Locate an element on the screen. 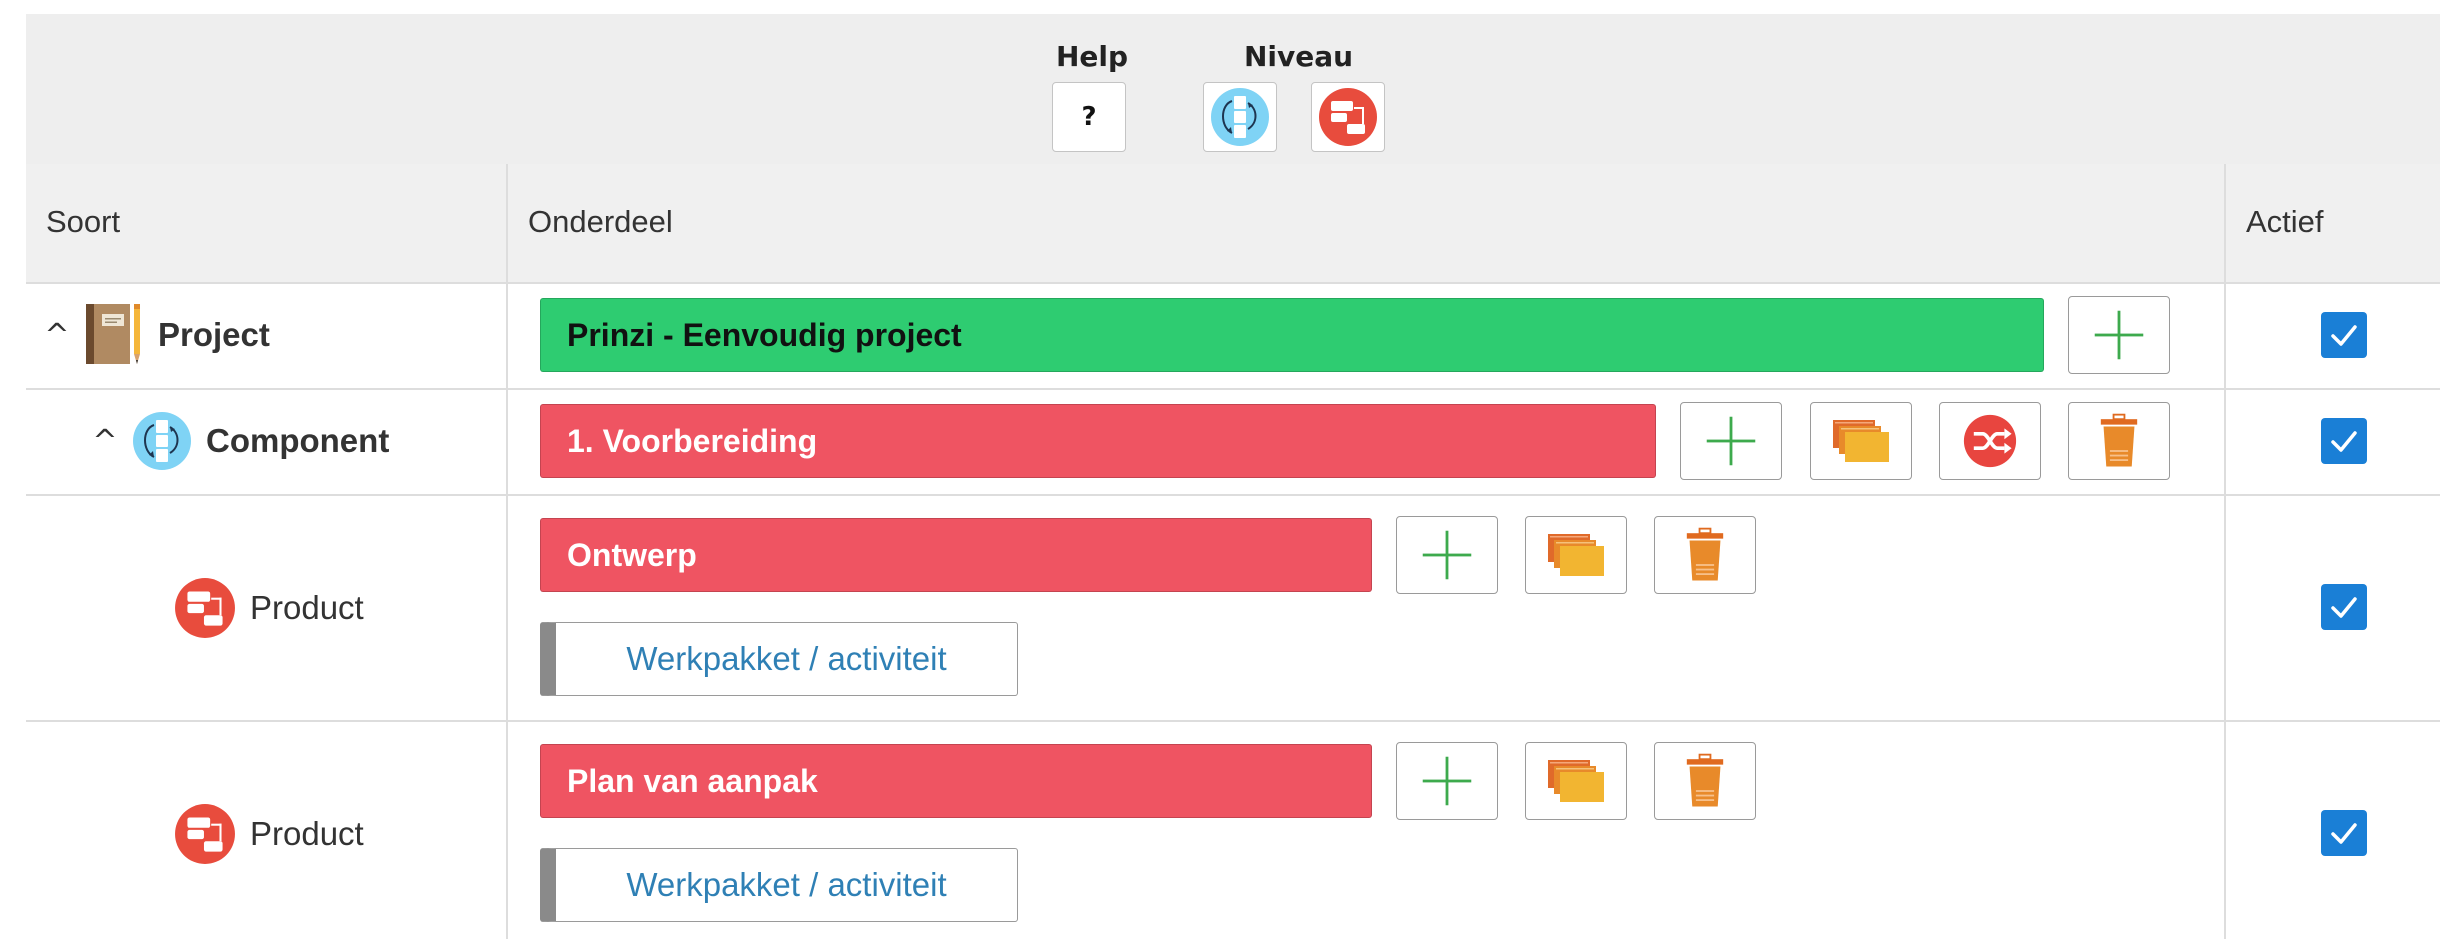 This screenshot has height=939, width=2440. project-name-bar: Prinzi - Eenvoudig project is located at coordinates (1292, 335).